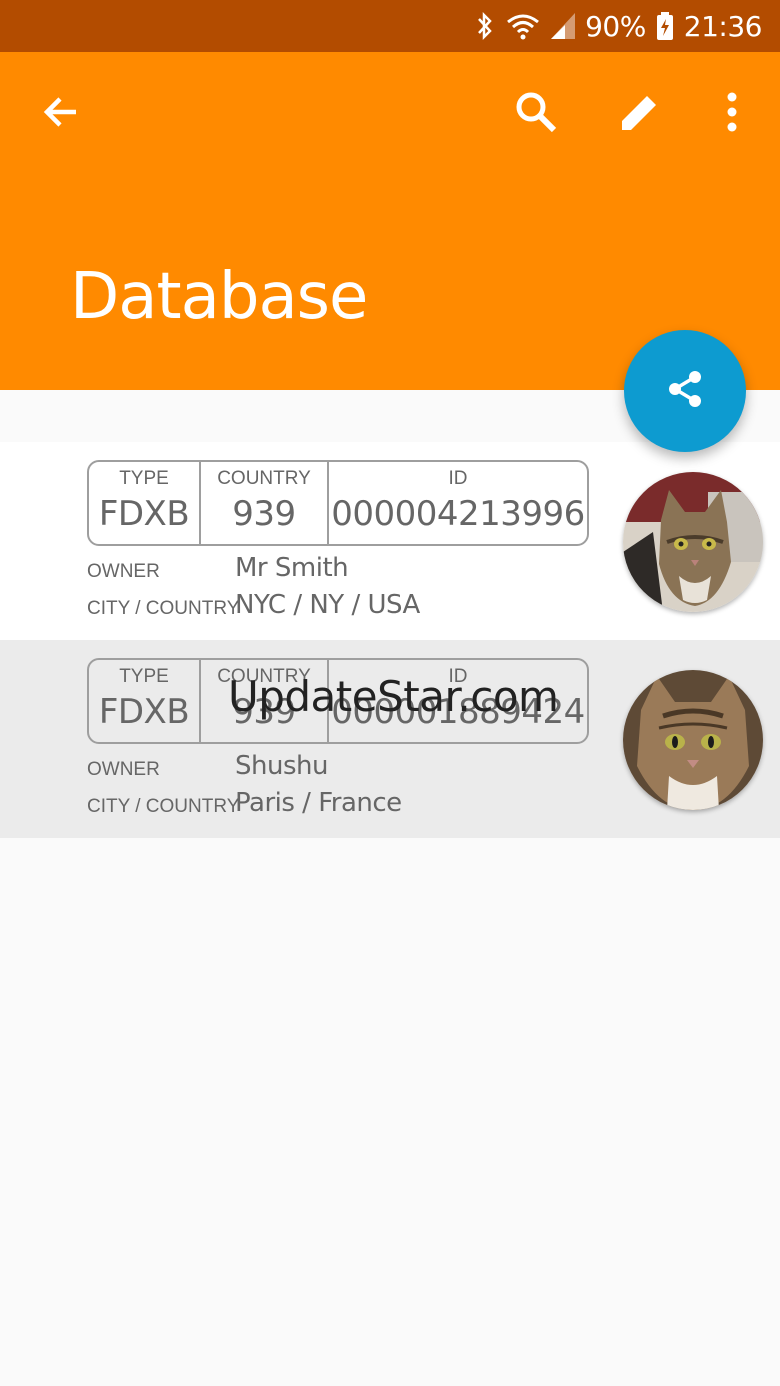 This screenshot has height=1386, width=780. Describe the element at coordinates (458, 514) in the screenshot. I see `id-value: 000004213996` at that location.